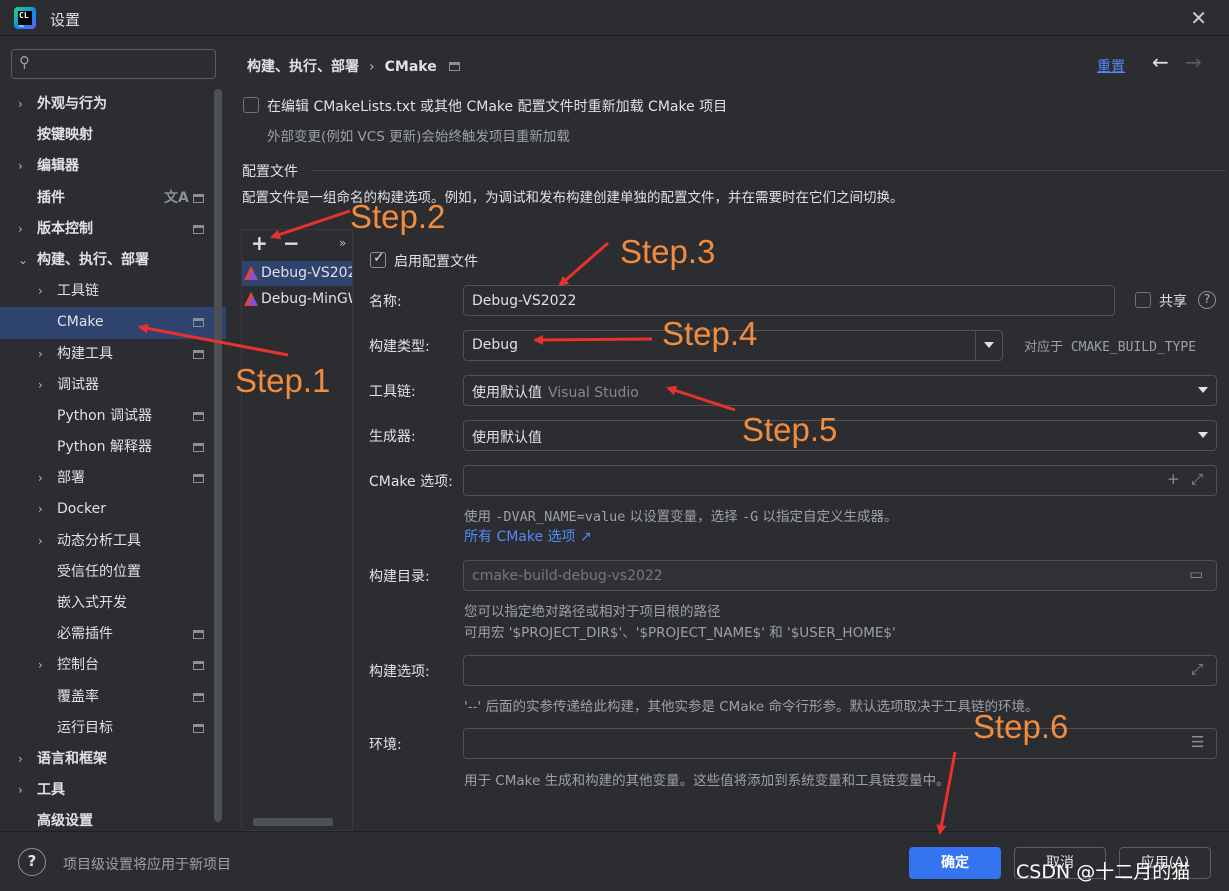 The image size is (1229, 891). I want to click on generator-combo: 使用默认值, so click(840, 435).